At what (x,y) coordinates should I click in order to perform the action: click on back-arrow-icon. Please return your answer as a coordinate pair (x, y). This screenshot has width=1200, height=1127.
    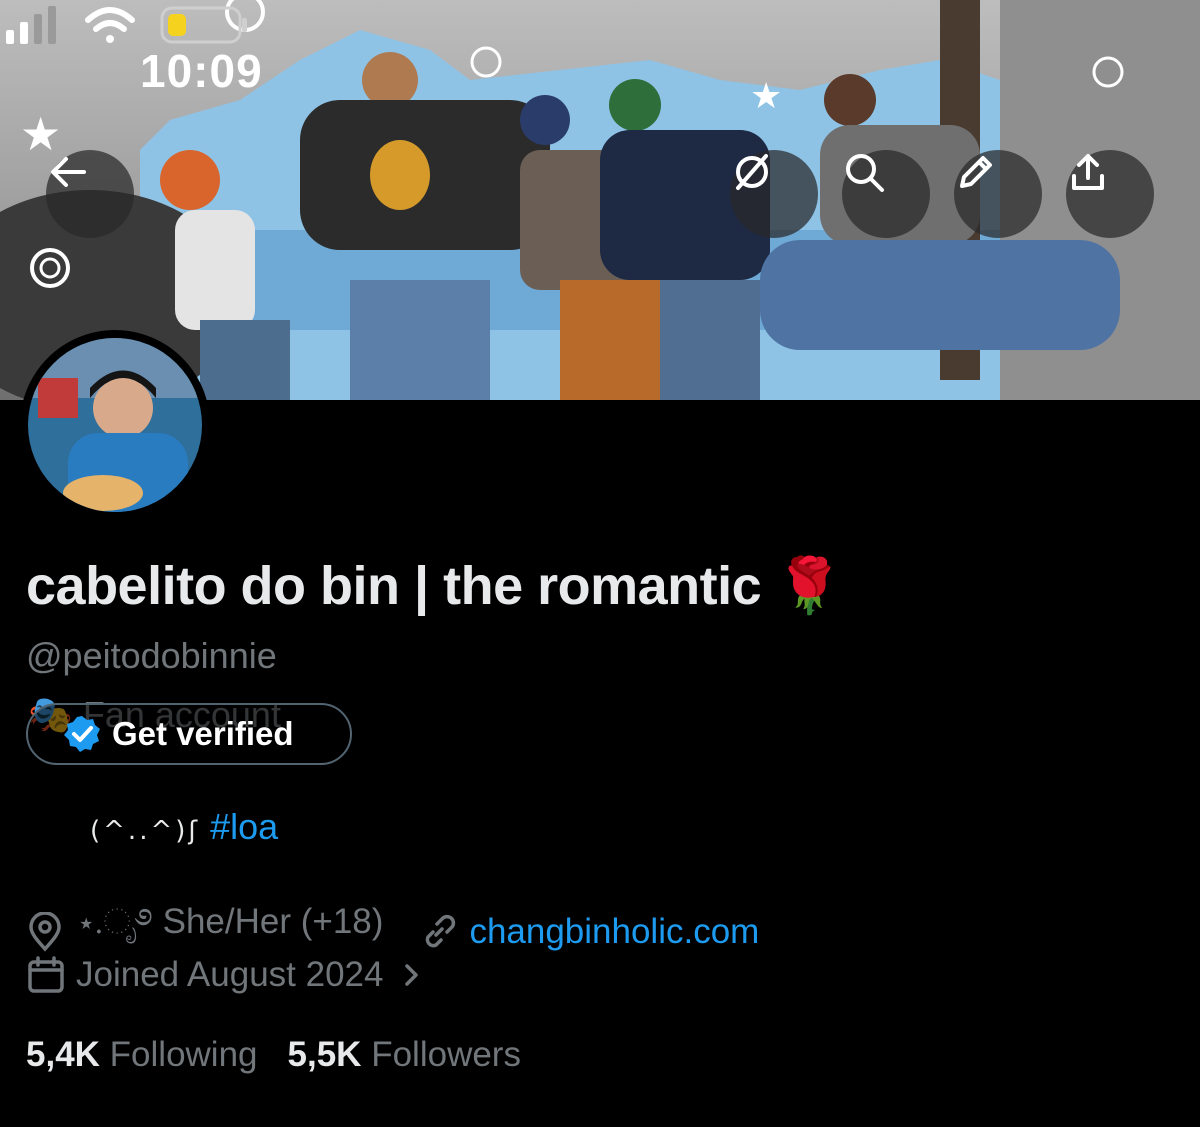
    Looking at the image, I should click on (68, 172).